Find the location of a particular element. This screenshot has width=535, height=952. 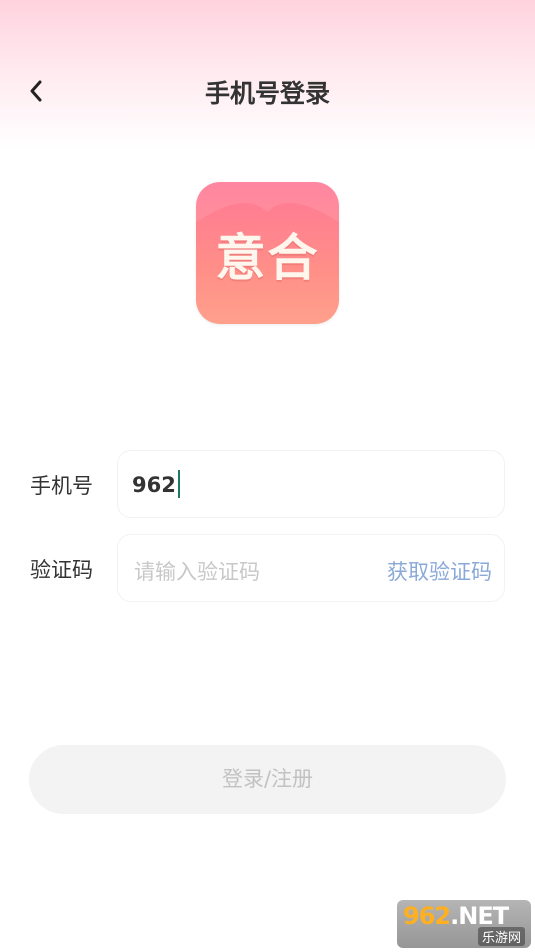

phone-input-value: 962 is located at coordinates (156, 485).